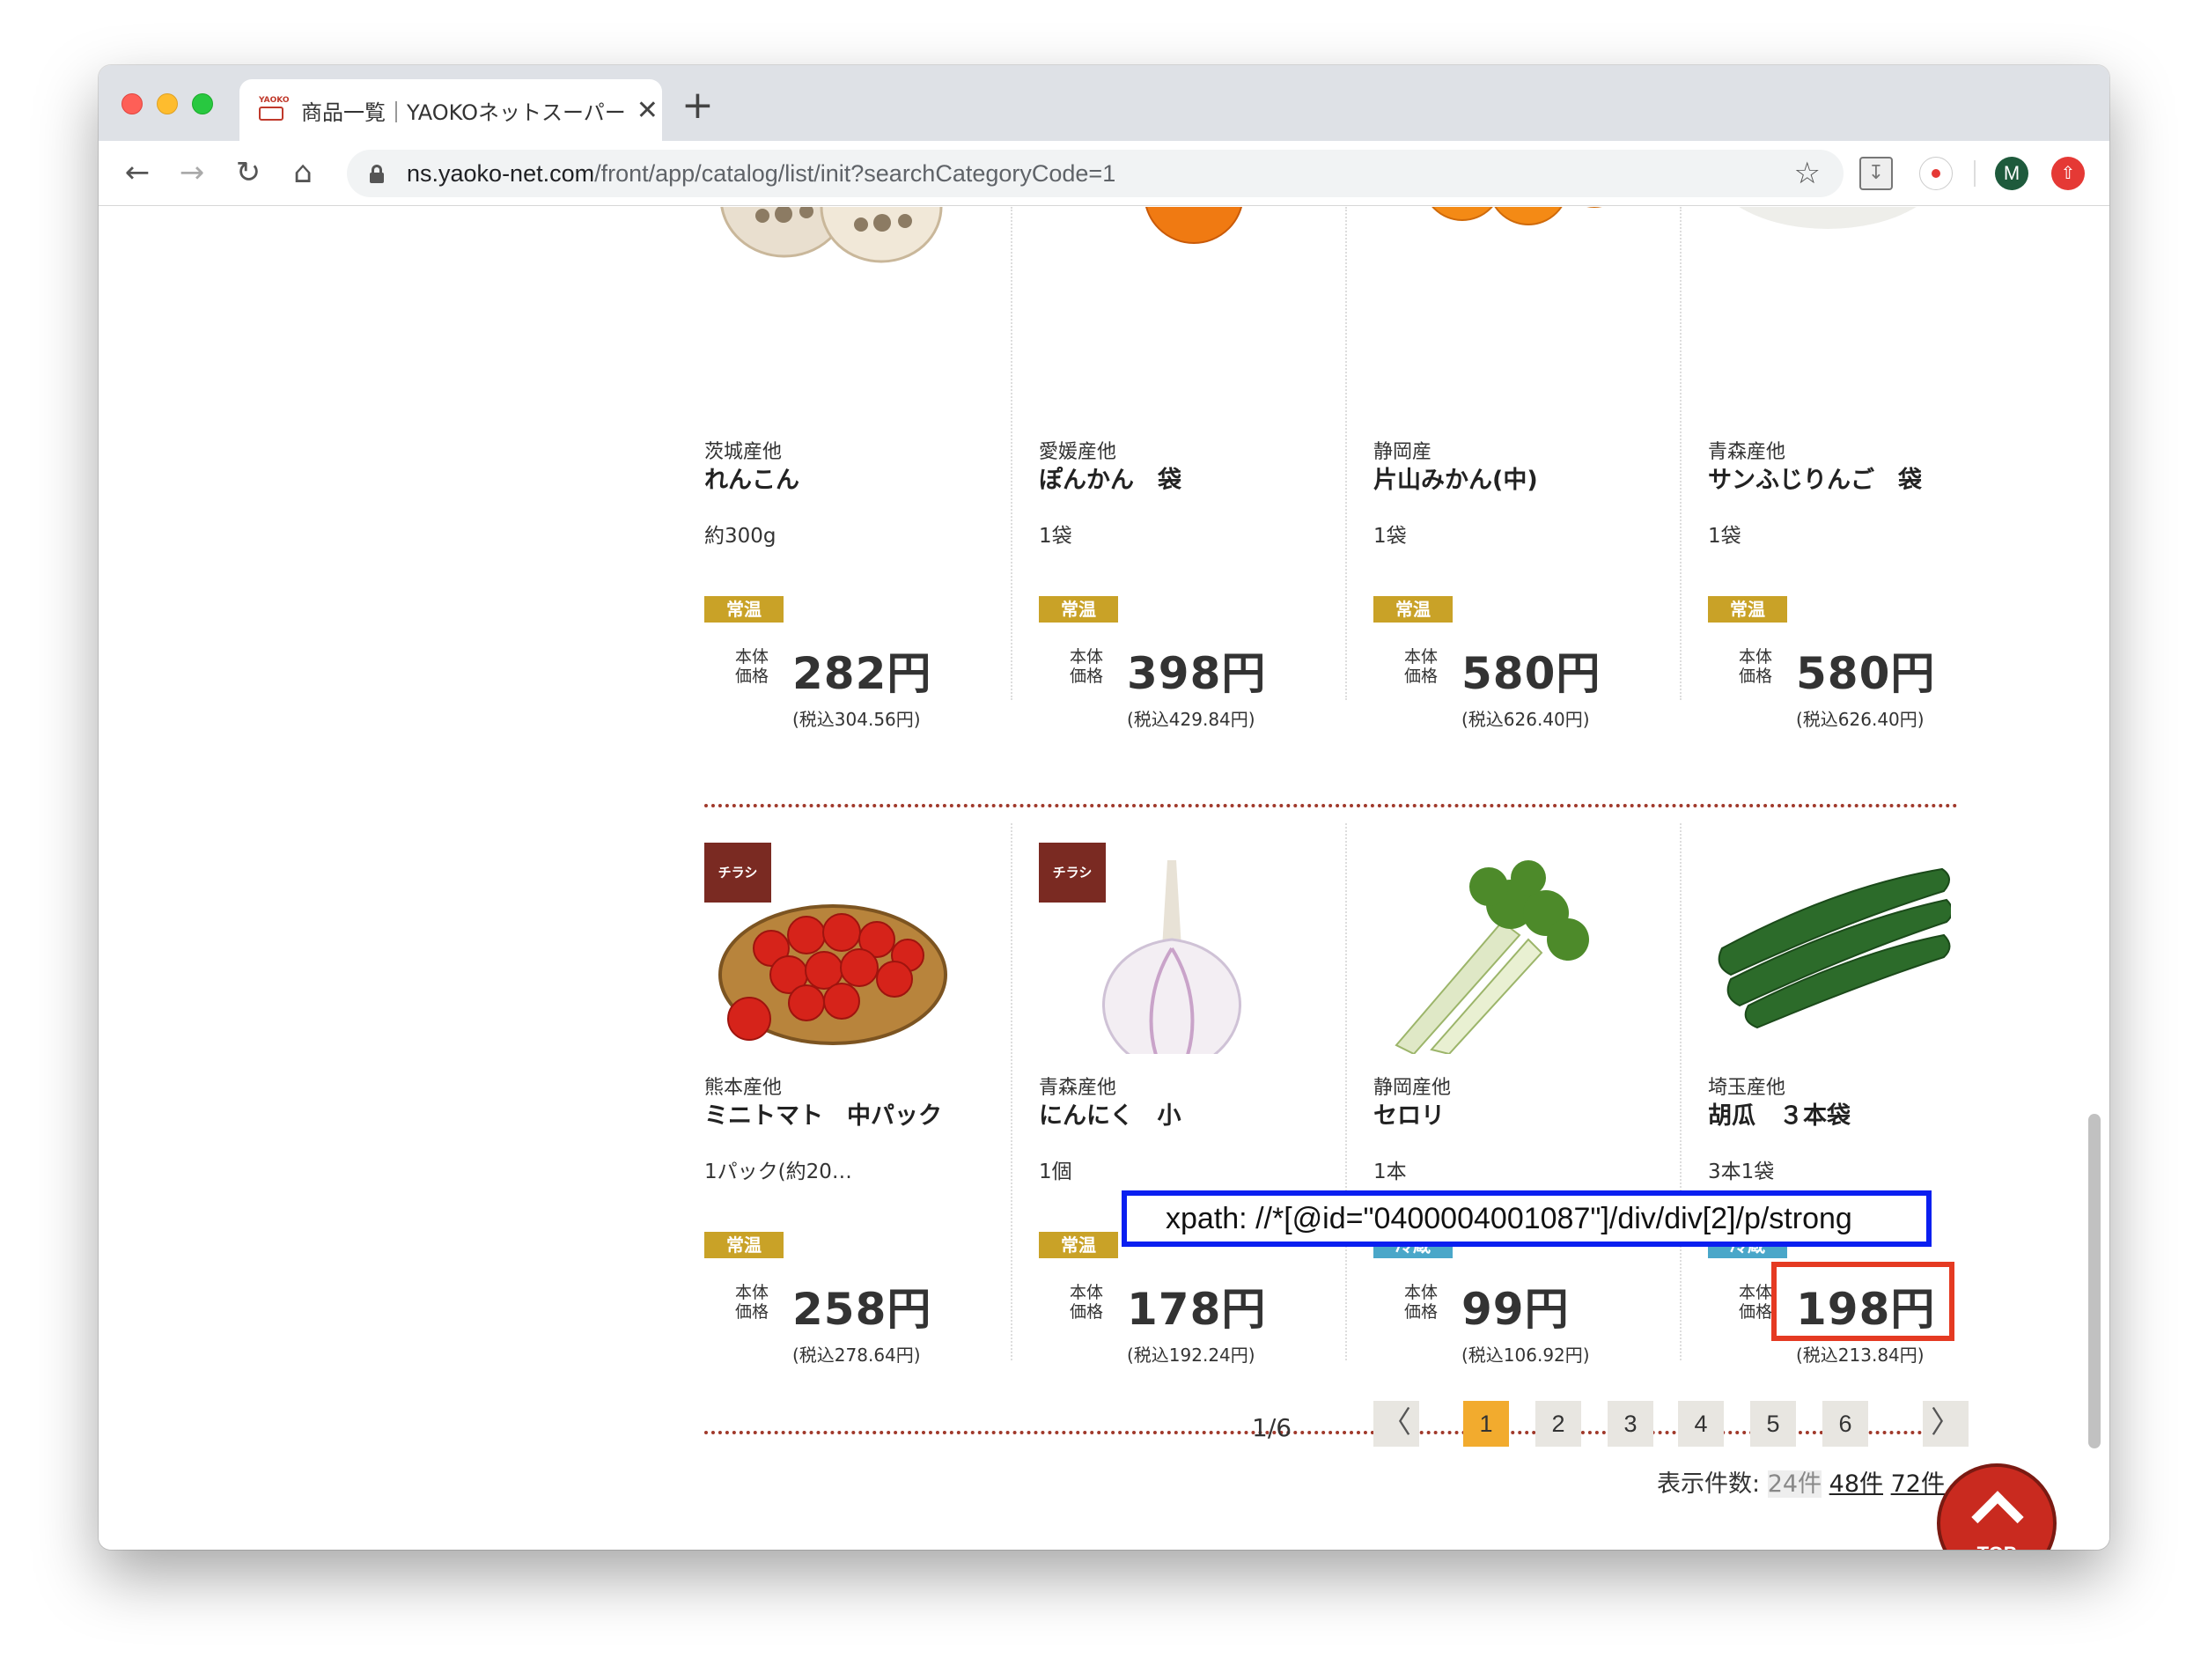 This screenshot has width=2208, height=1680. I want to click on page-scrollbar, so click(2094, 1281).